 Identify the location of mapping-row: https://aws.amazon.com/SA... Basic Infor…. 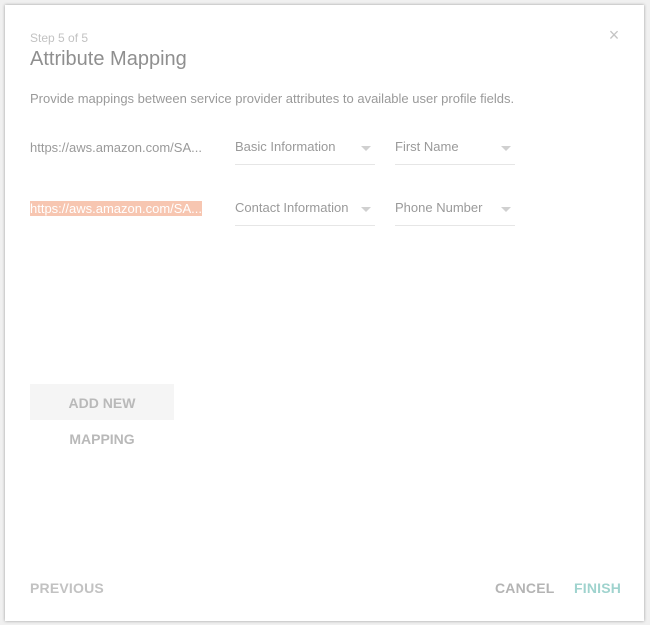
(330, 149).